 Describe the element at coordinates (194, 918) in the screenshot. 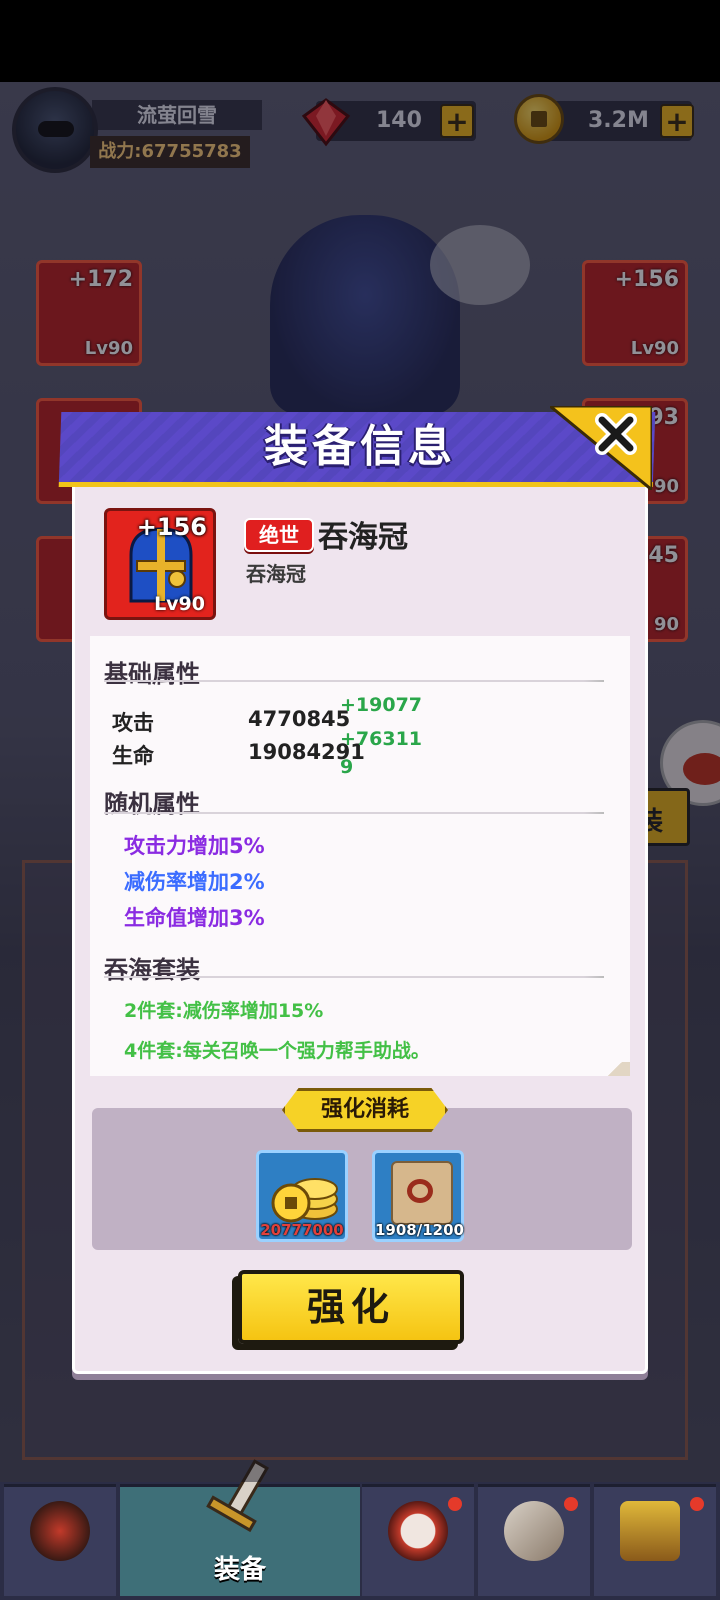

I see `random-attribute: 生命值增加3%` at that location.